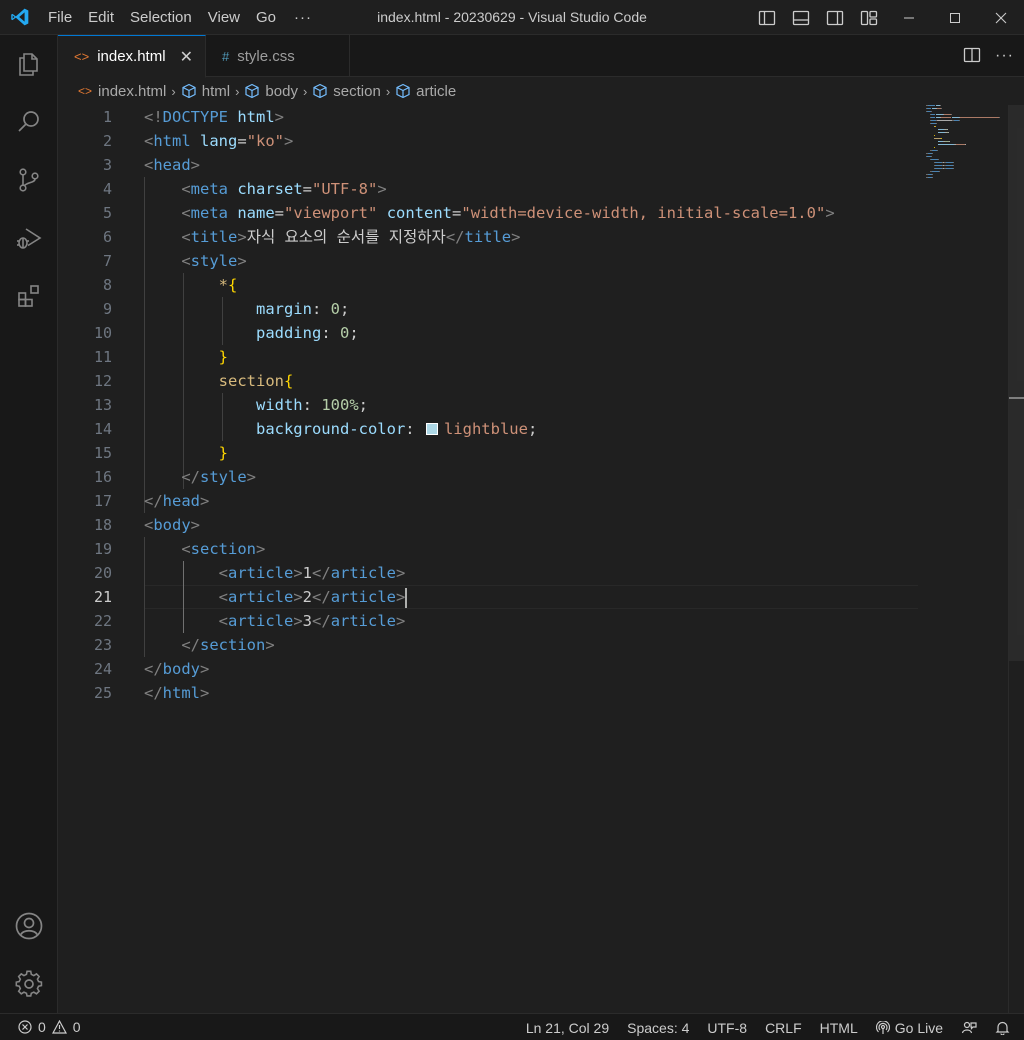 This screenshot has width=1024, height=1040. What do you see at coordinates (205, 91) in the screenshot?
I see `breadcrumb-html: html` at bounding box center [205, 91].